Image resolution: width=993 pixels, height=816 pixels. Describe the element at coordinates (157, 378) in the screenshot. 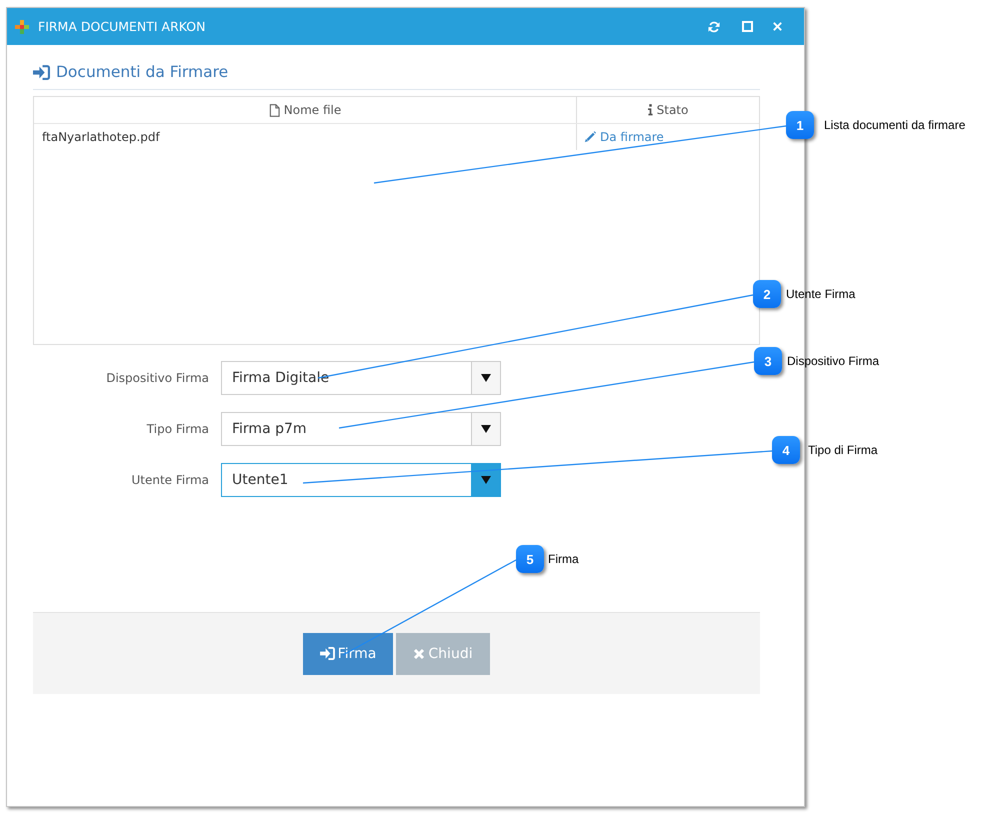

I see `field-label: Dispositivo Firma` at that location.